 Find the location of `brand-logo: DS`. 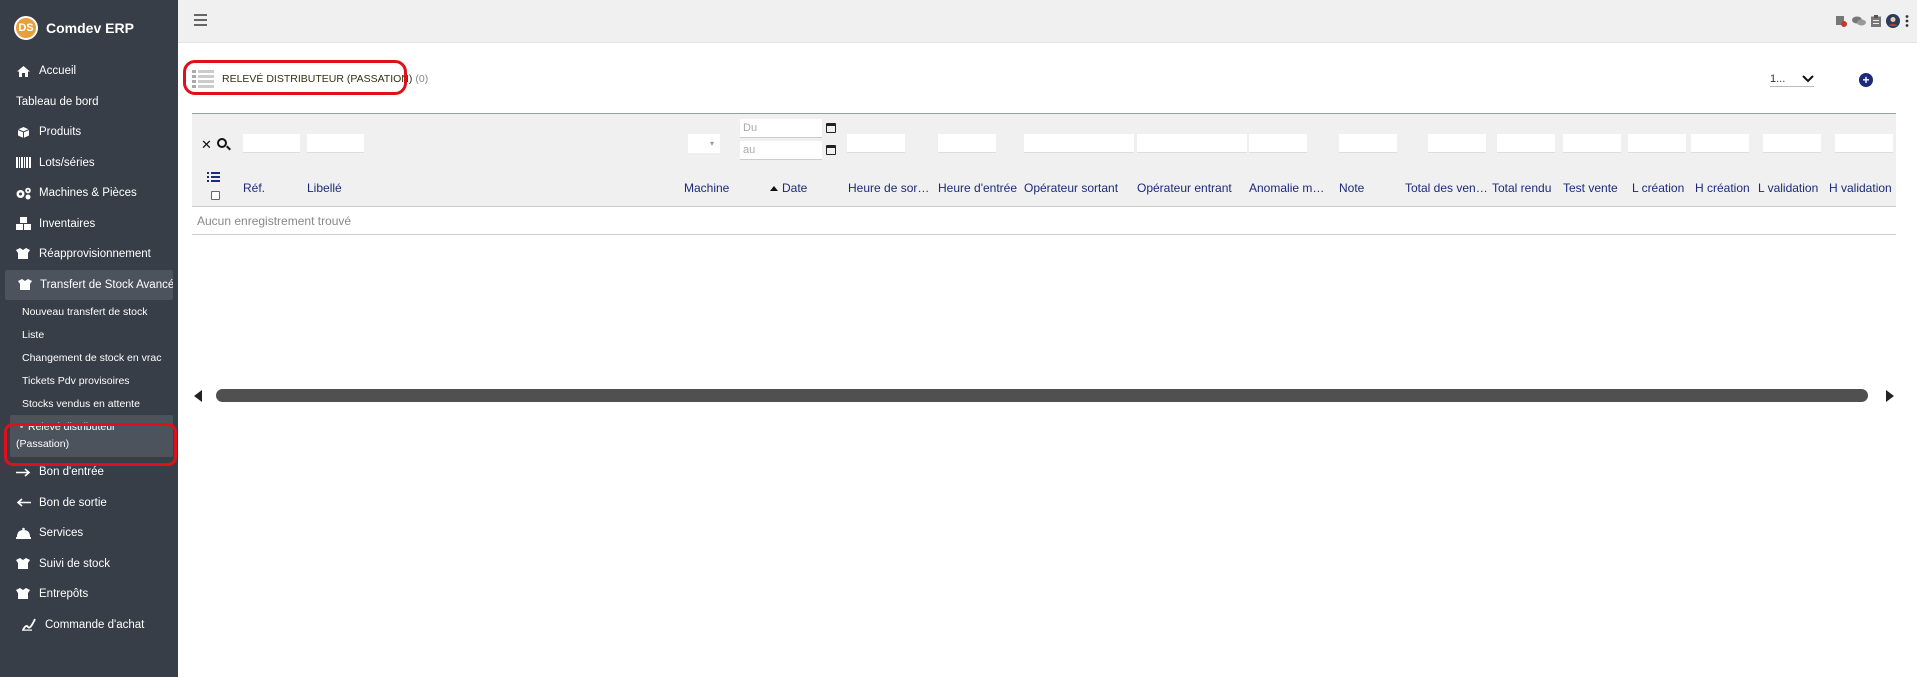

brand-logo: DS is located at coordinates (26, 28).